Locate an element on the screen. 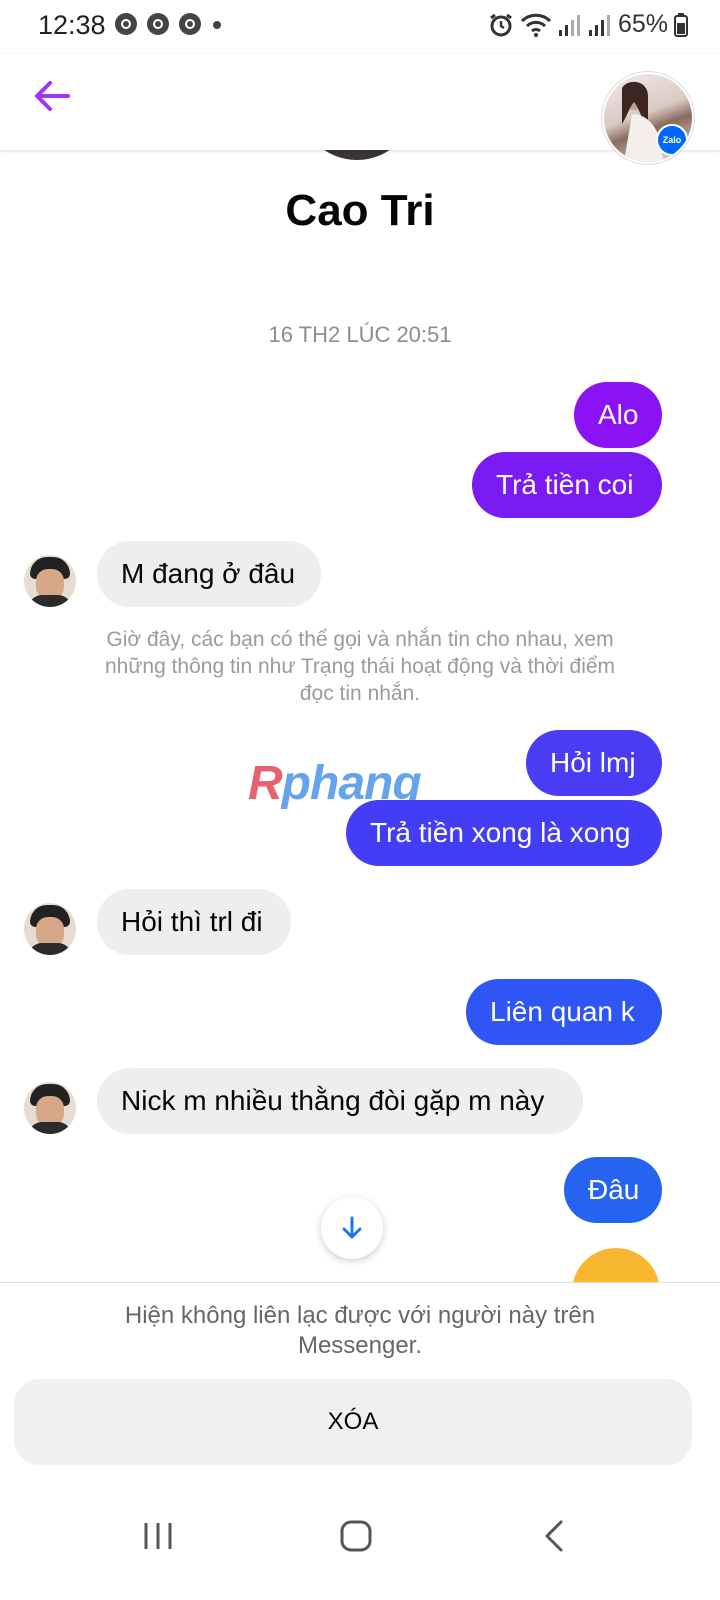 This screenshot has width=720, height=1600. notification-icons is located at coordinates (169, 24).